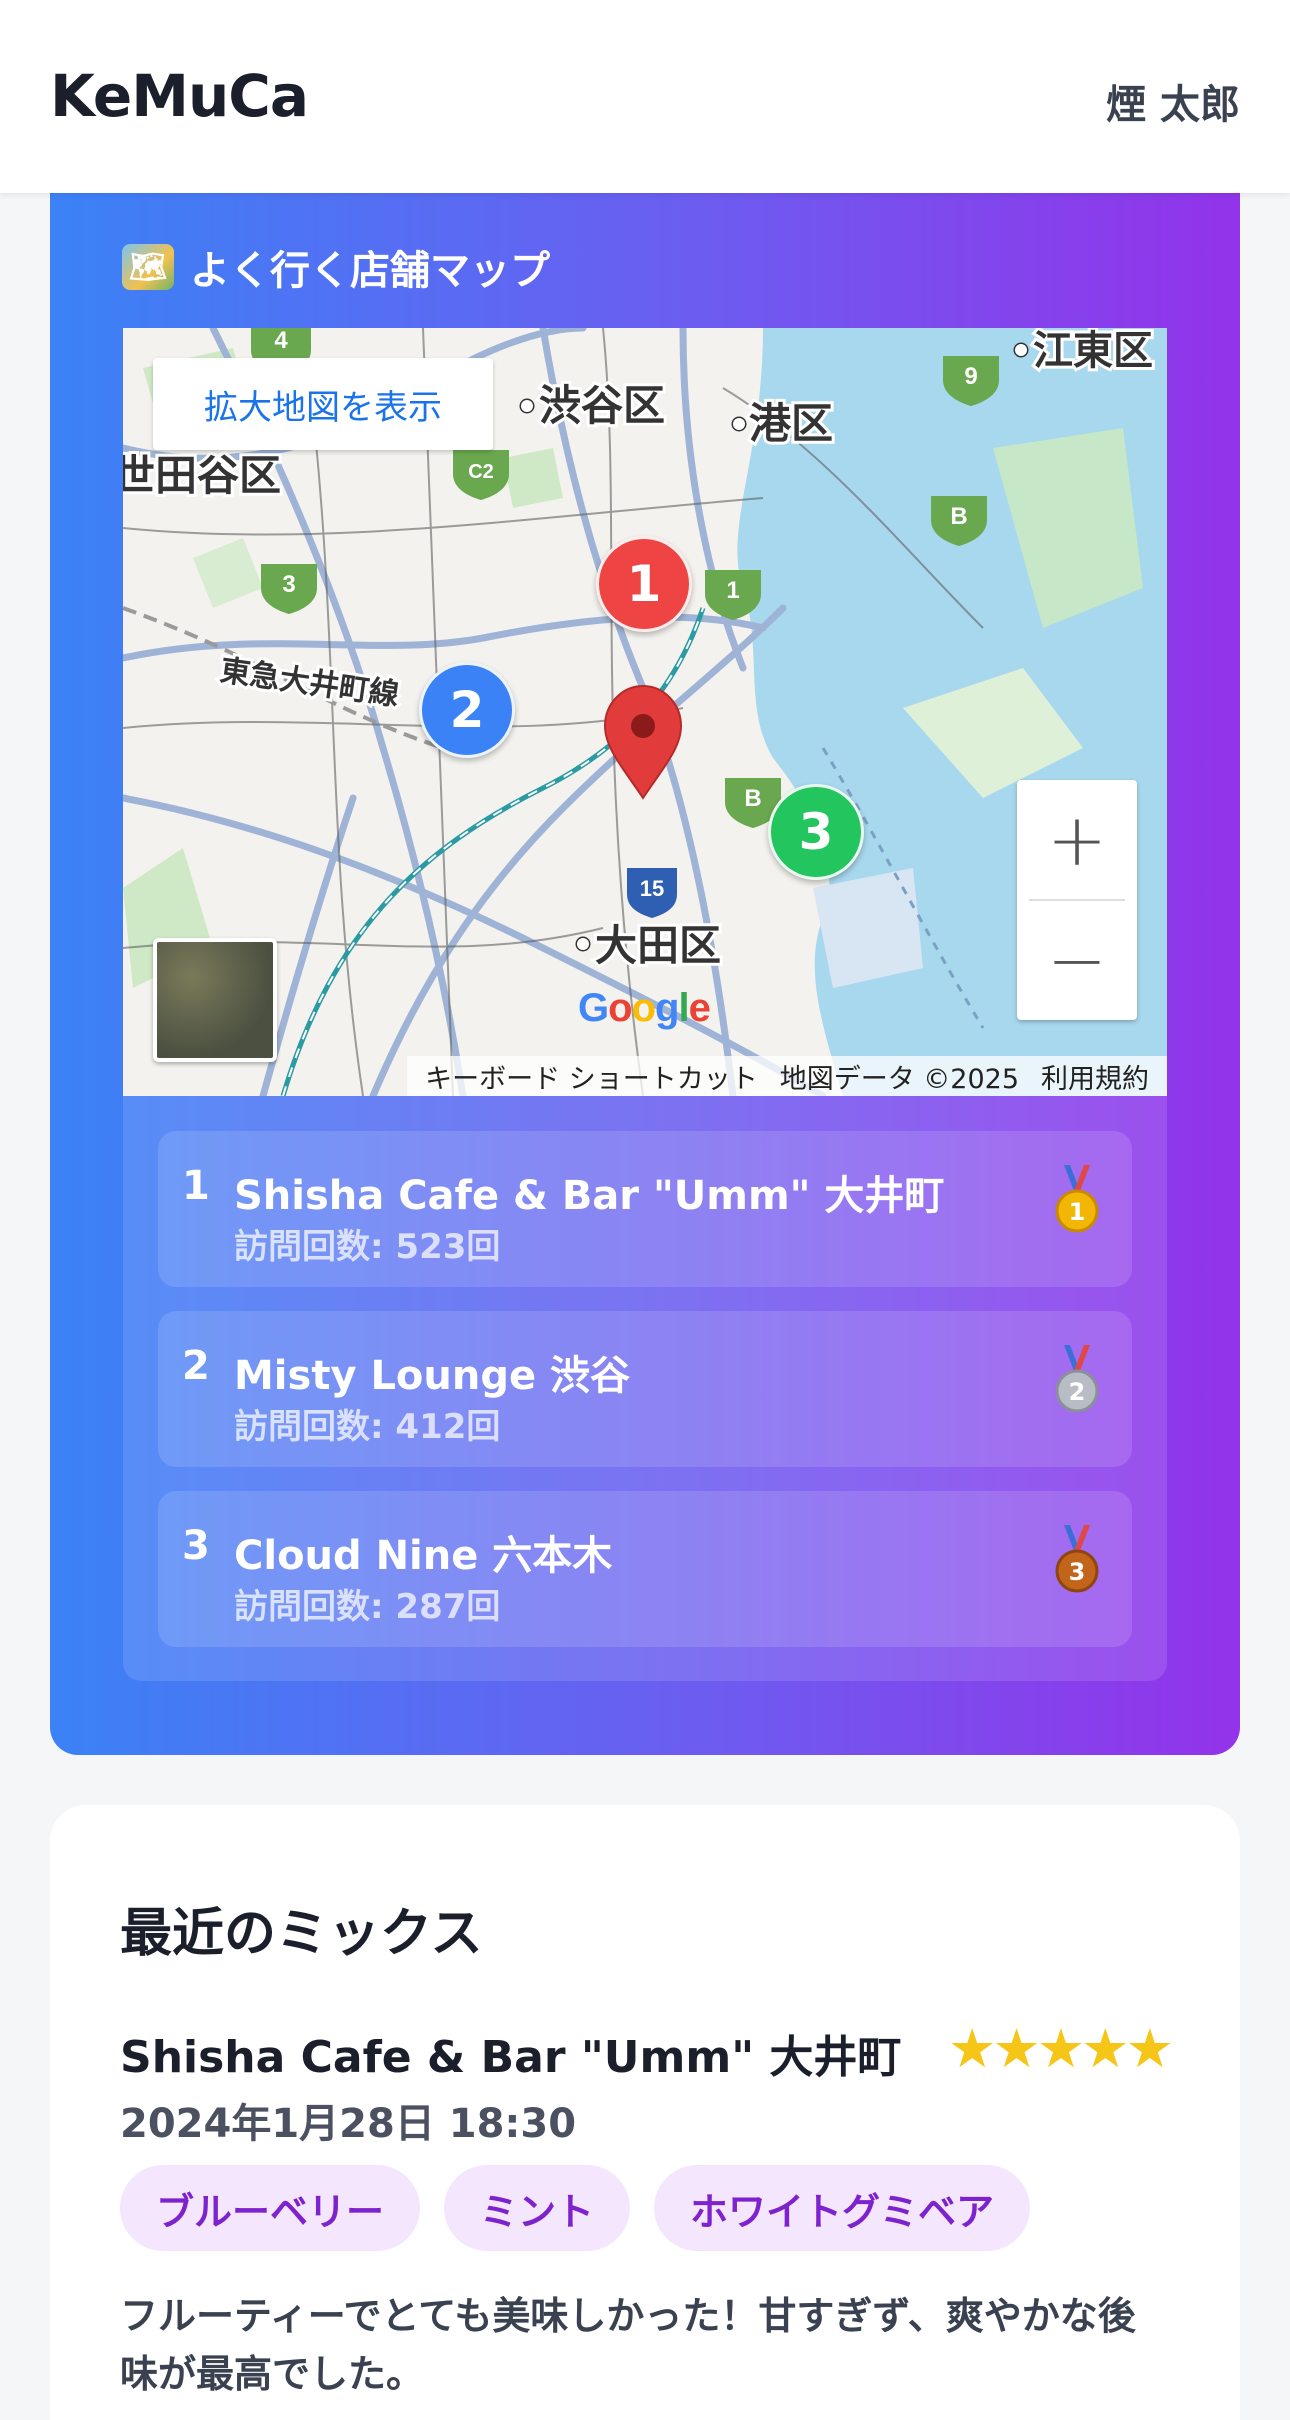 Image resolution: width=1290 pixels, height=2420 pixels. Describe the element at coordinates (658, 945) in the screenshot. I see `label-ota: 大田区` at that location.